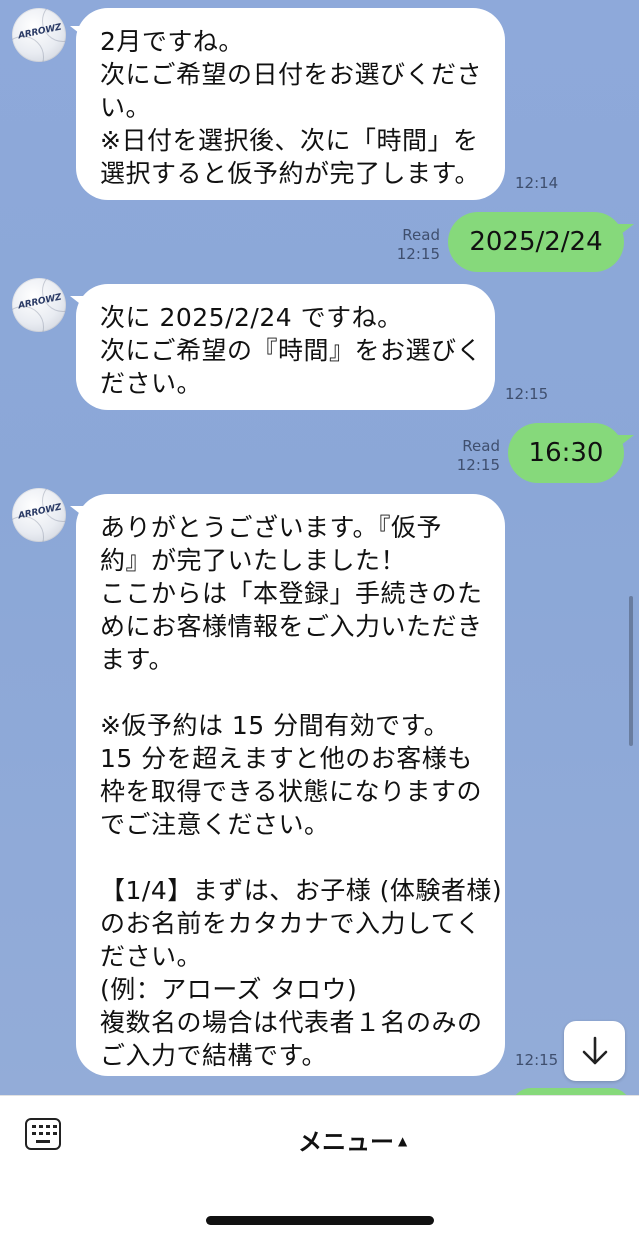 This screenshot has width=639, height=1241. I want to click on arrow-down-icon, so click(594, 1050).